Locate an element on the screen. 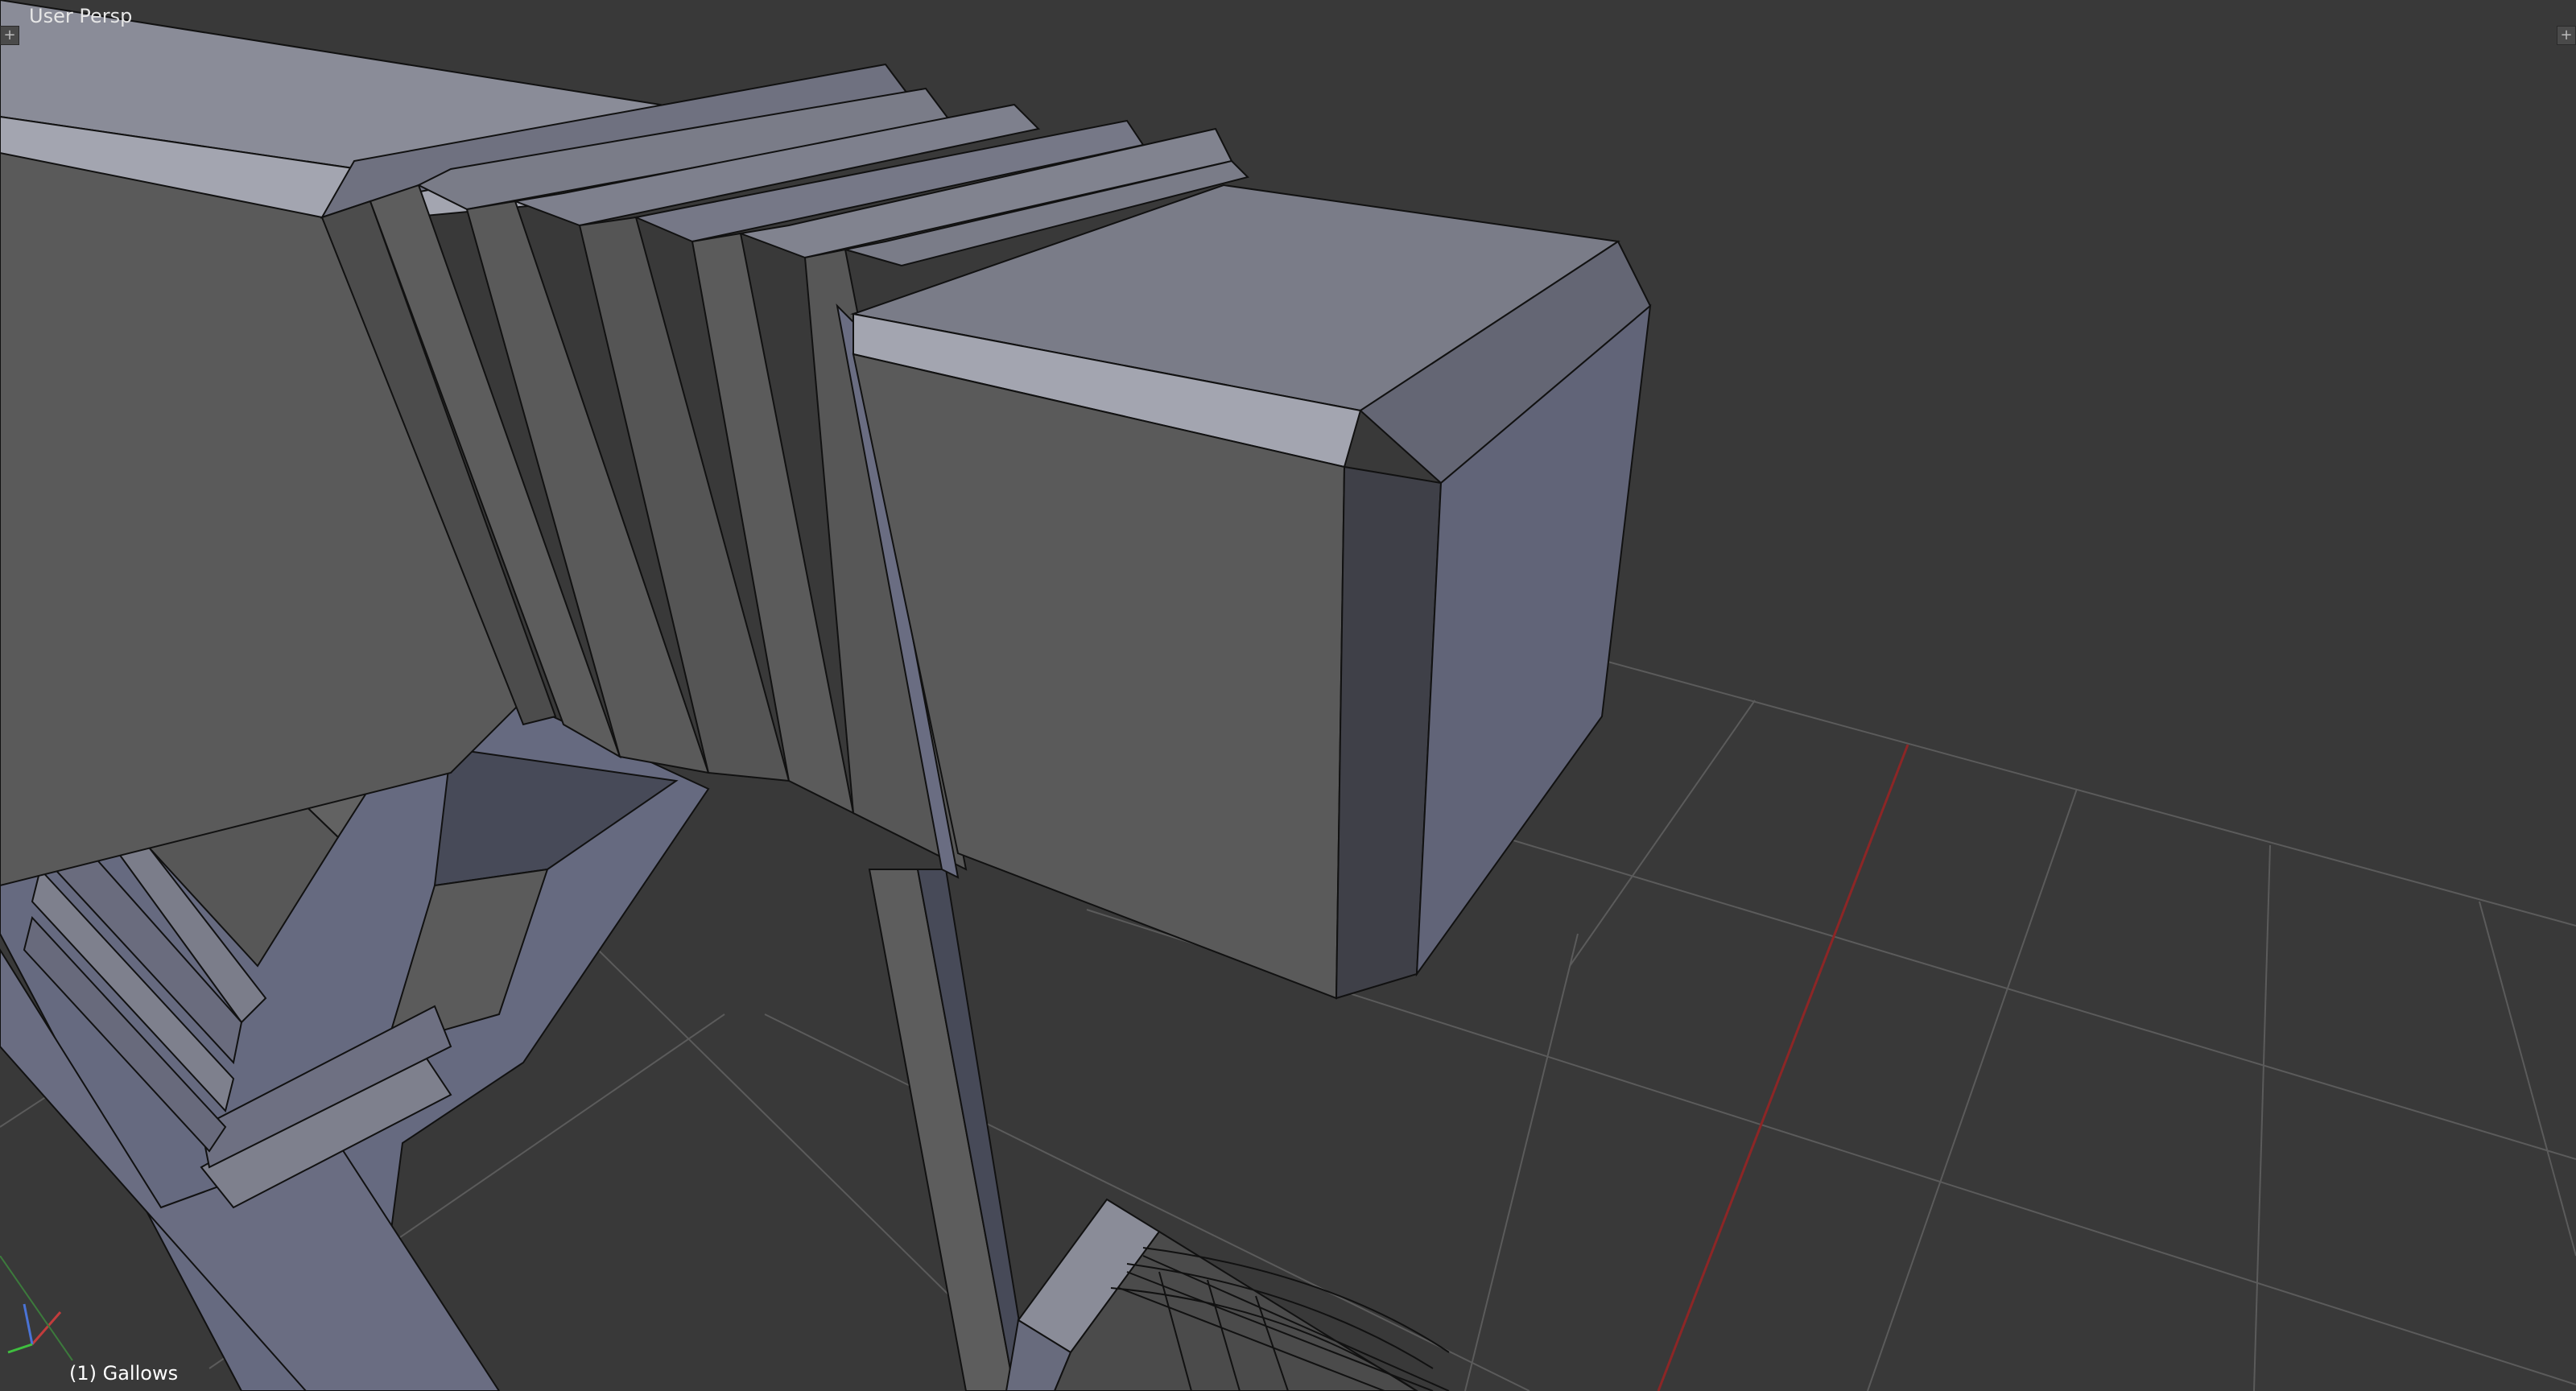 This screenshot has height=1391, width=2576. vertical-post is located at coordinates (950, 1130).